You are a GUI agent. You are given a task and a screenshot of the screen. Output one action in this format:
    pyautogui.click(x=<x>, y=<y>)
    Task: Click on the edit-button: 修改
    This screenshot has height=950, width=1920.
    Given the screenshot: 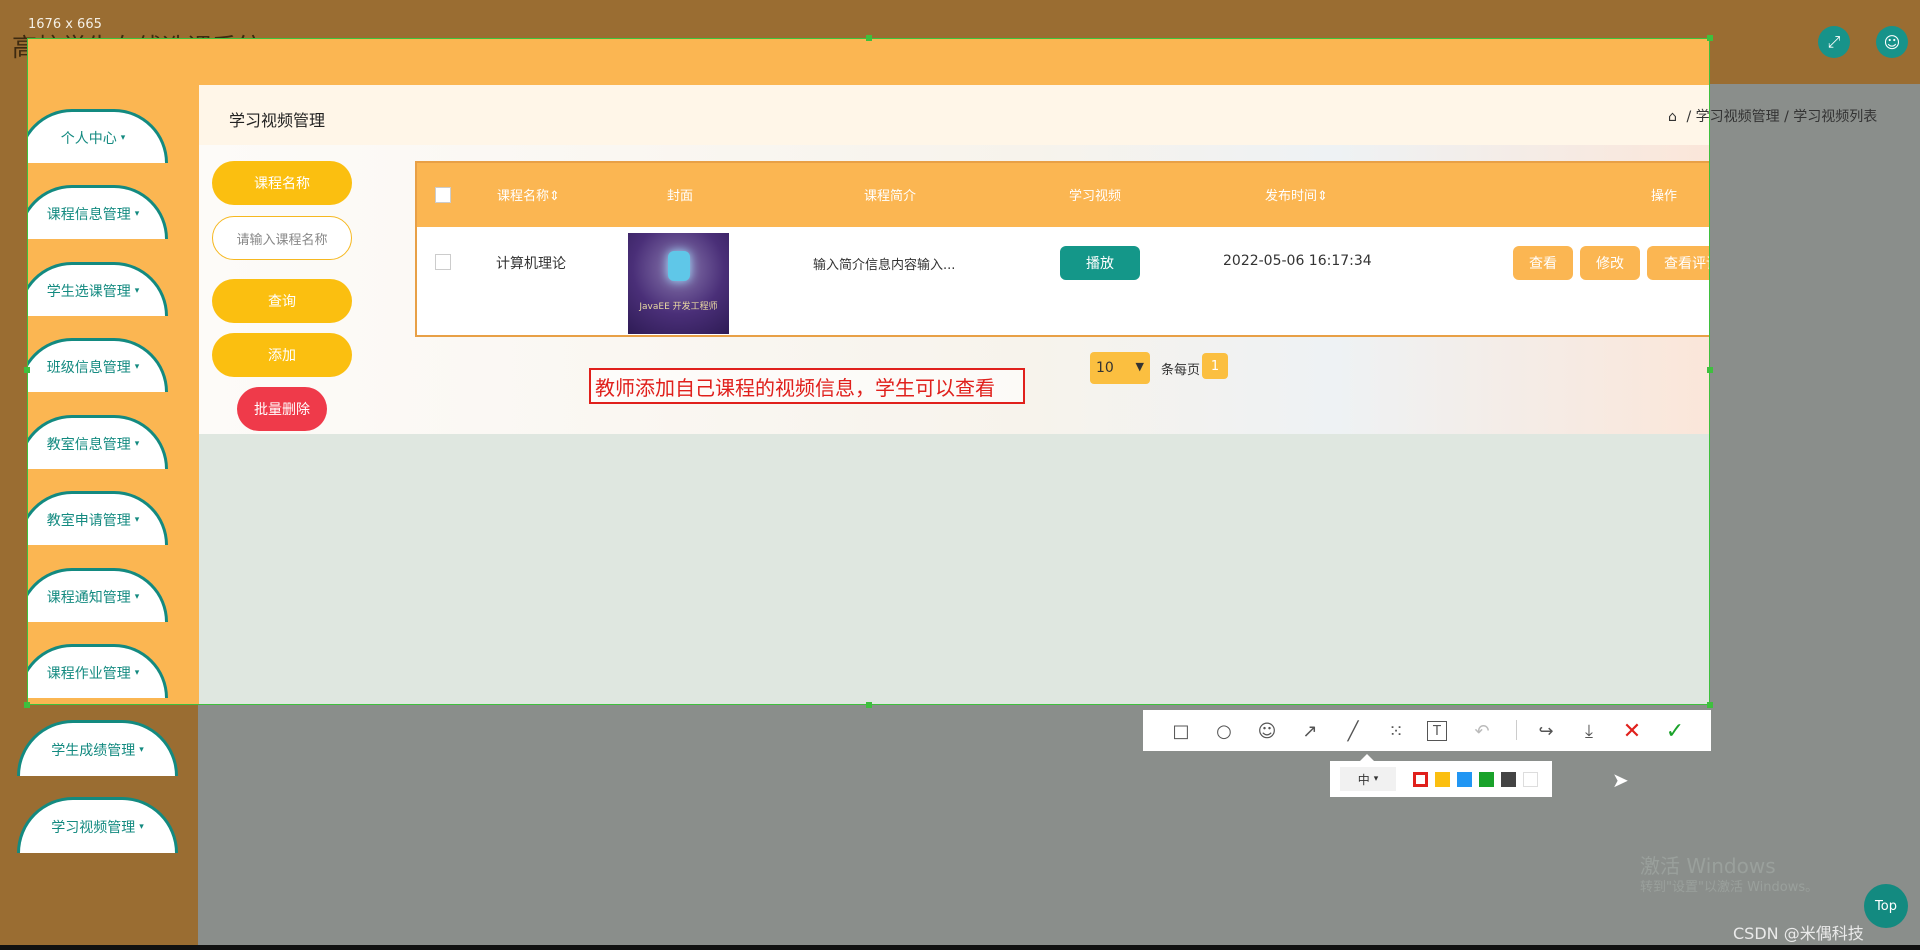 What is the action you would take?
    pyautogui.click(x=1610, y=263)
    